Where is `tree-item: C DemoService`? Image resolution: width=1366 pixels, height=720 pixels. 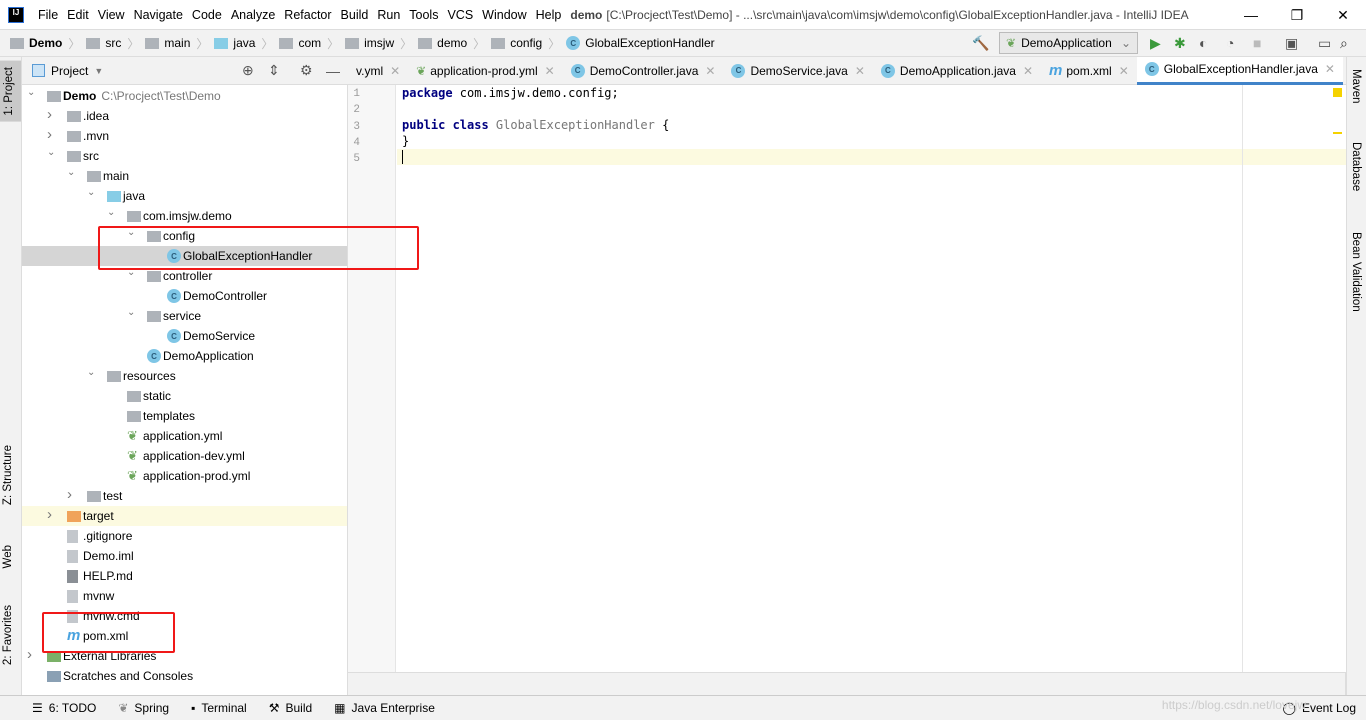 tree-item: C DemoService is located at coordinates (184, 336).